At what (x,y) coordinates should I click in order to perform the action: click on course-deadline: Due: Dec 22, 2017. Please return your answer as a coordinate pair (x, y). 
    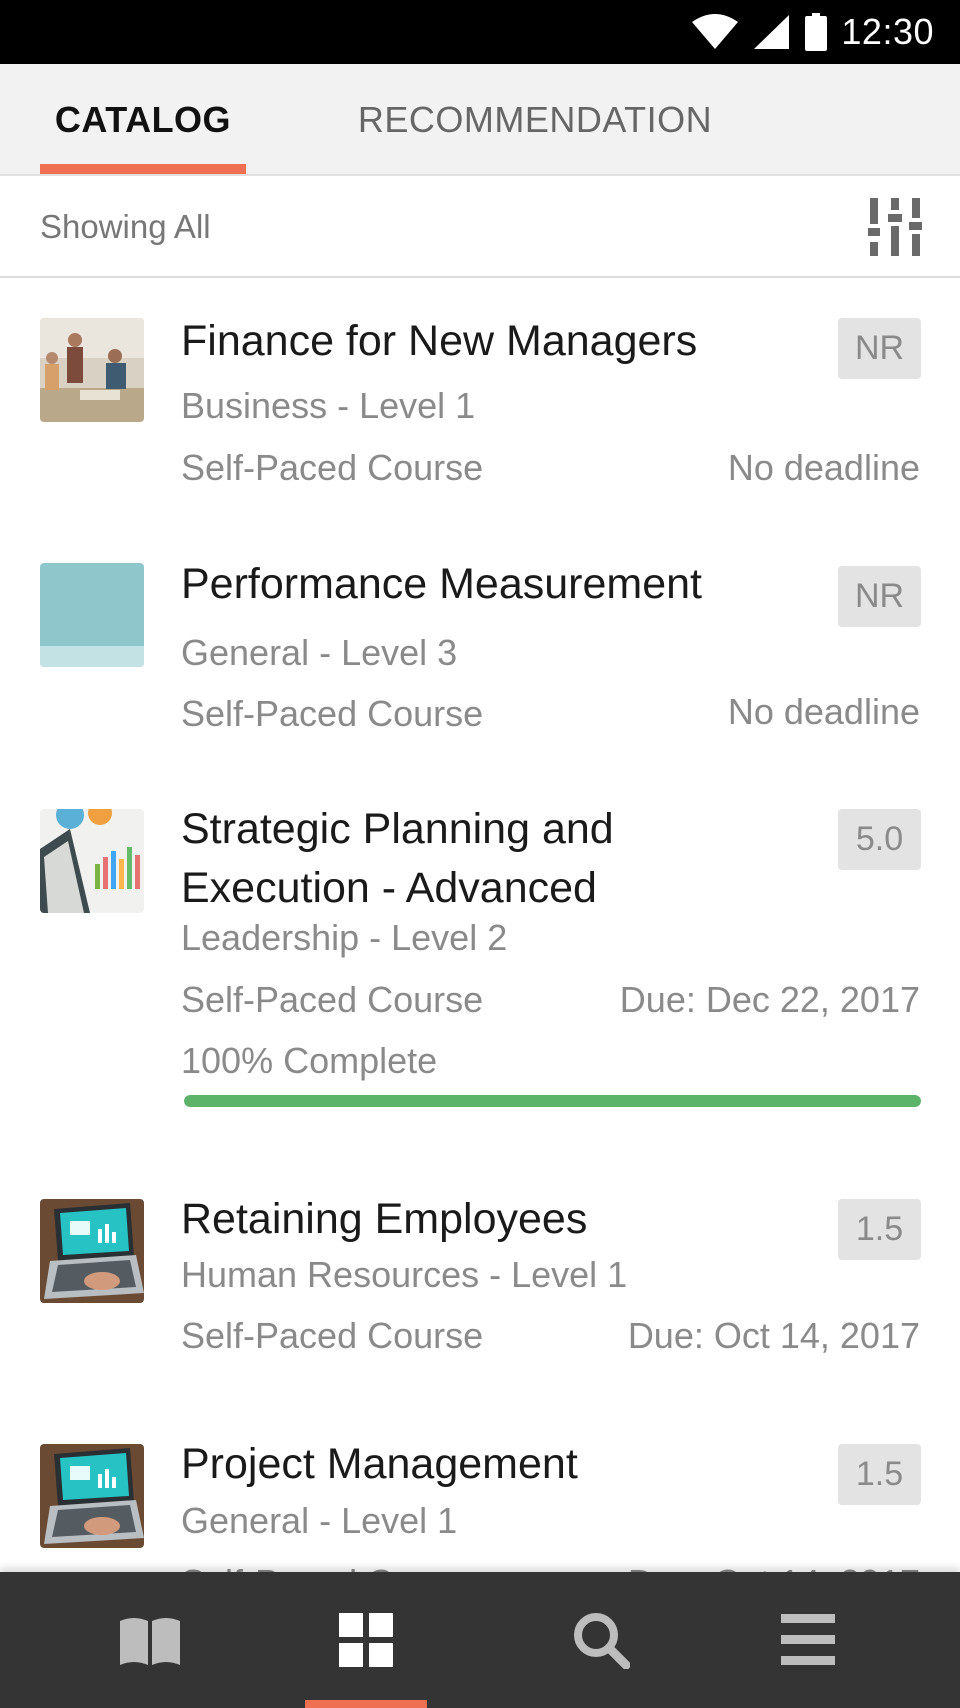
    Looking at the image, I should click on (769, 999).